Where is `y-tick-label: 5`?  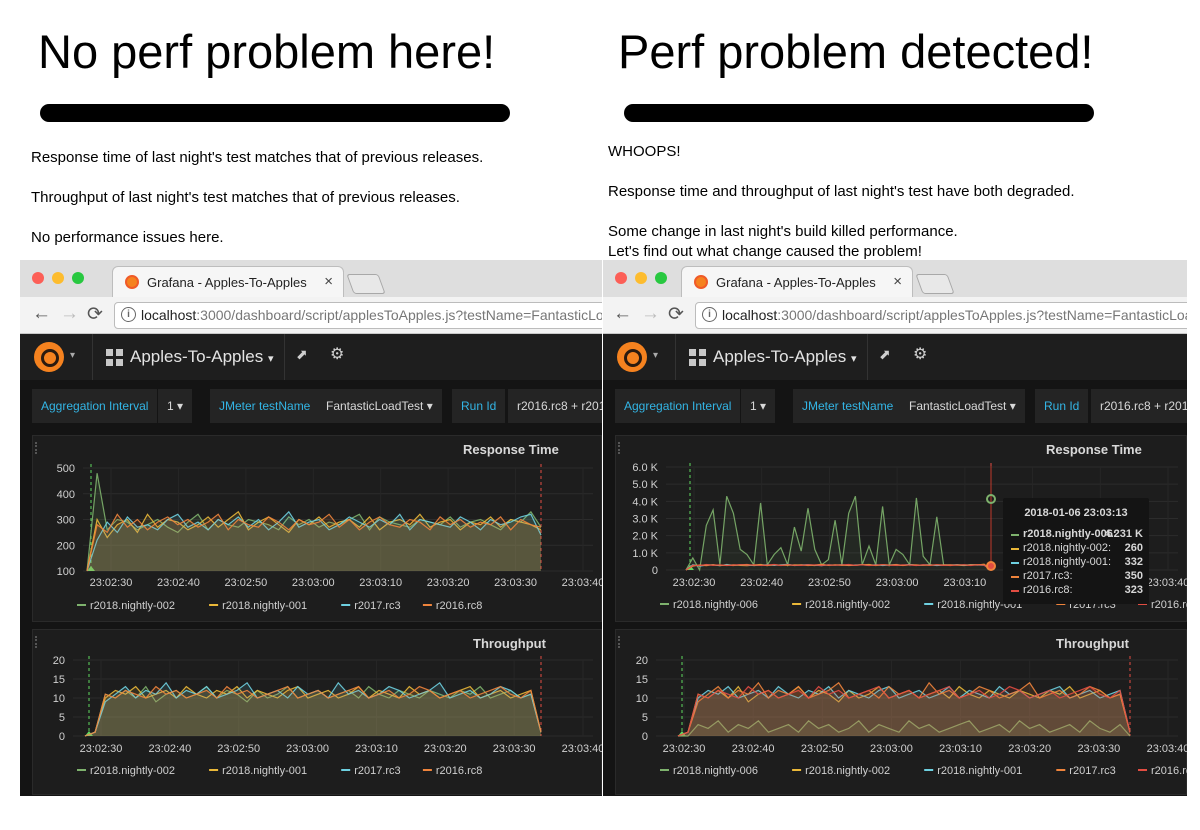 y-tick-label: 5 is located at coordinates (645, 718).